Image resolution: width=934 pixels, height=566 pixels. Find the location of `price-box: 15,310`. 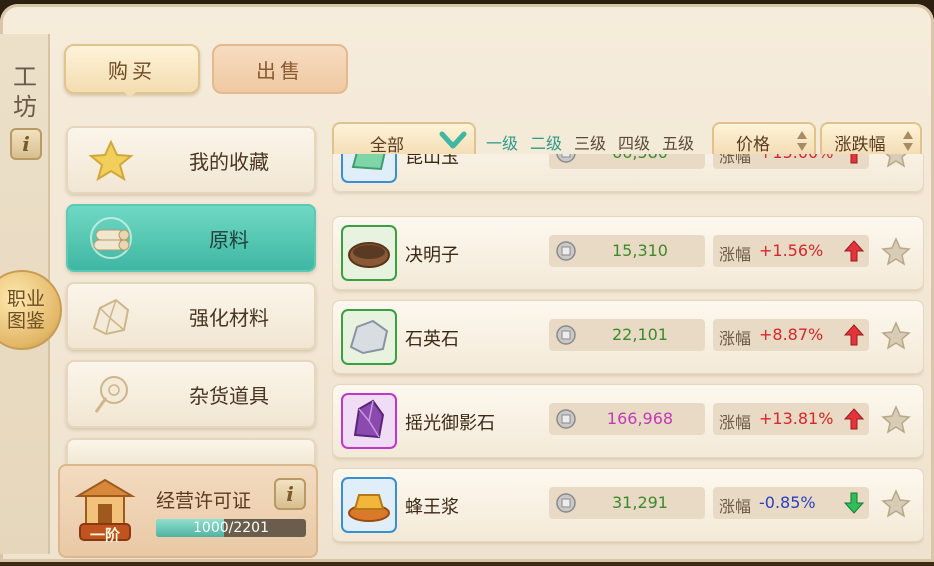

price-box: 15,310 is located at coordinates (627, 251).